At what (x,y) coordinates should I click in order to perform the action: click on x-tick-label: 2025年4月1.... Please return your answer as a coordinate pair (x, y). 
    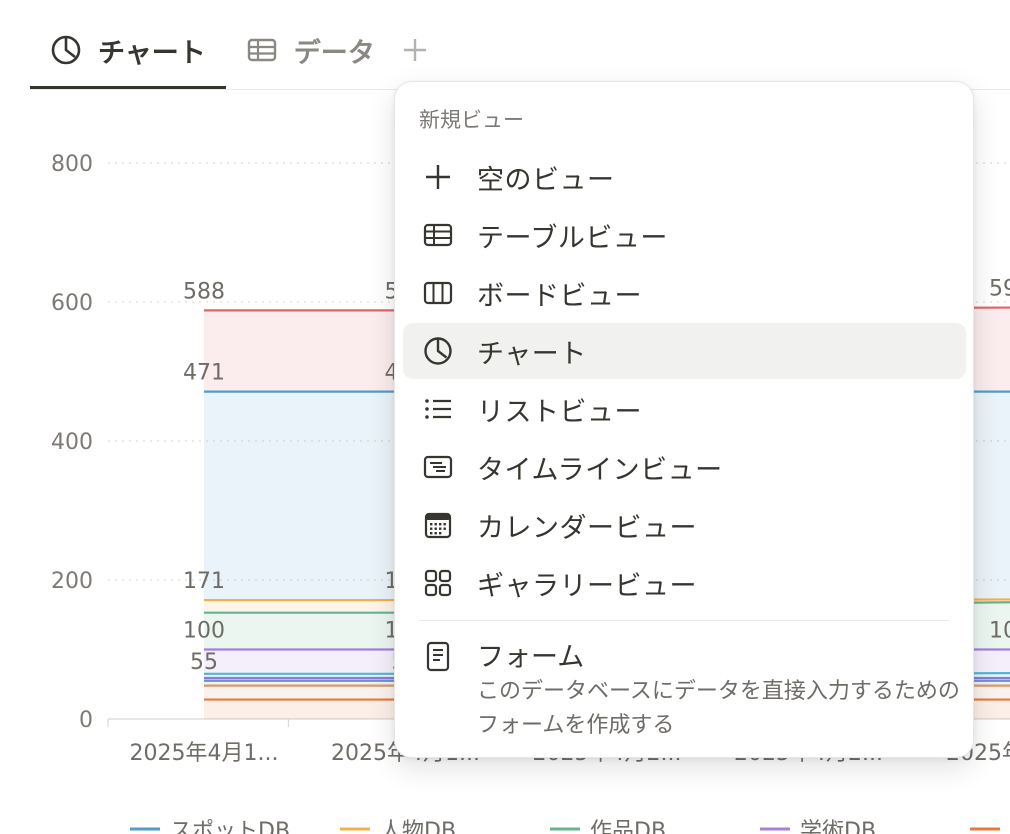
    Looking at the image, I should click on (204, 753).